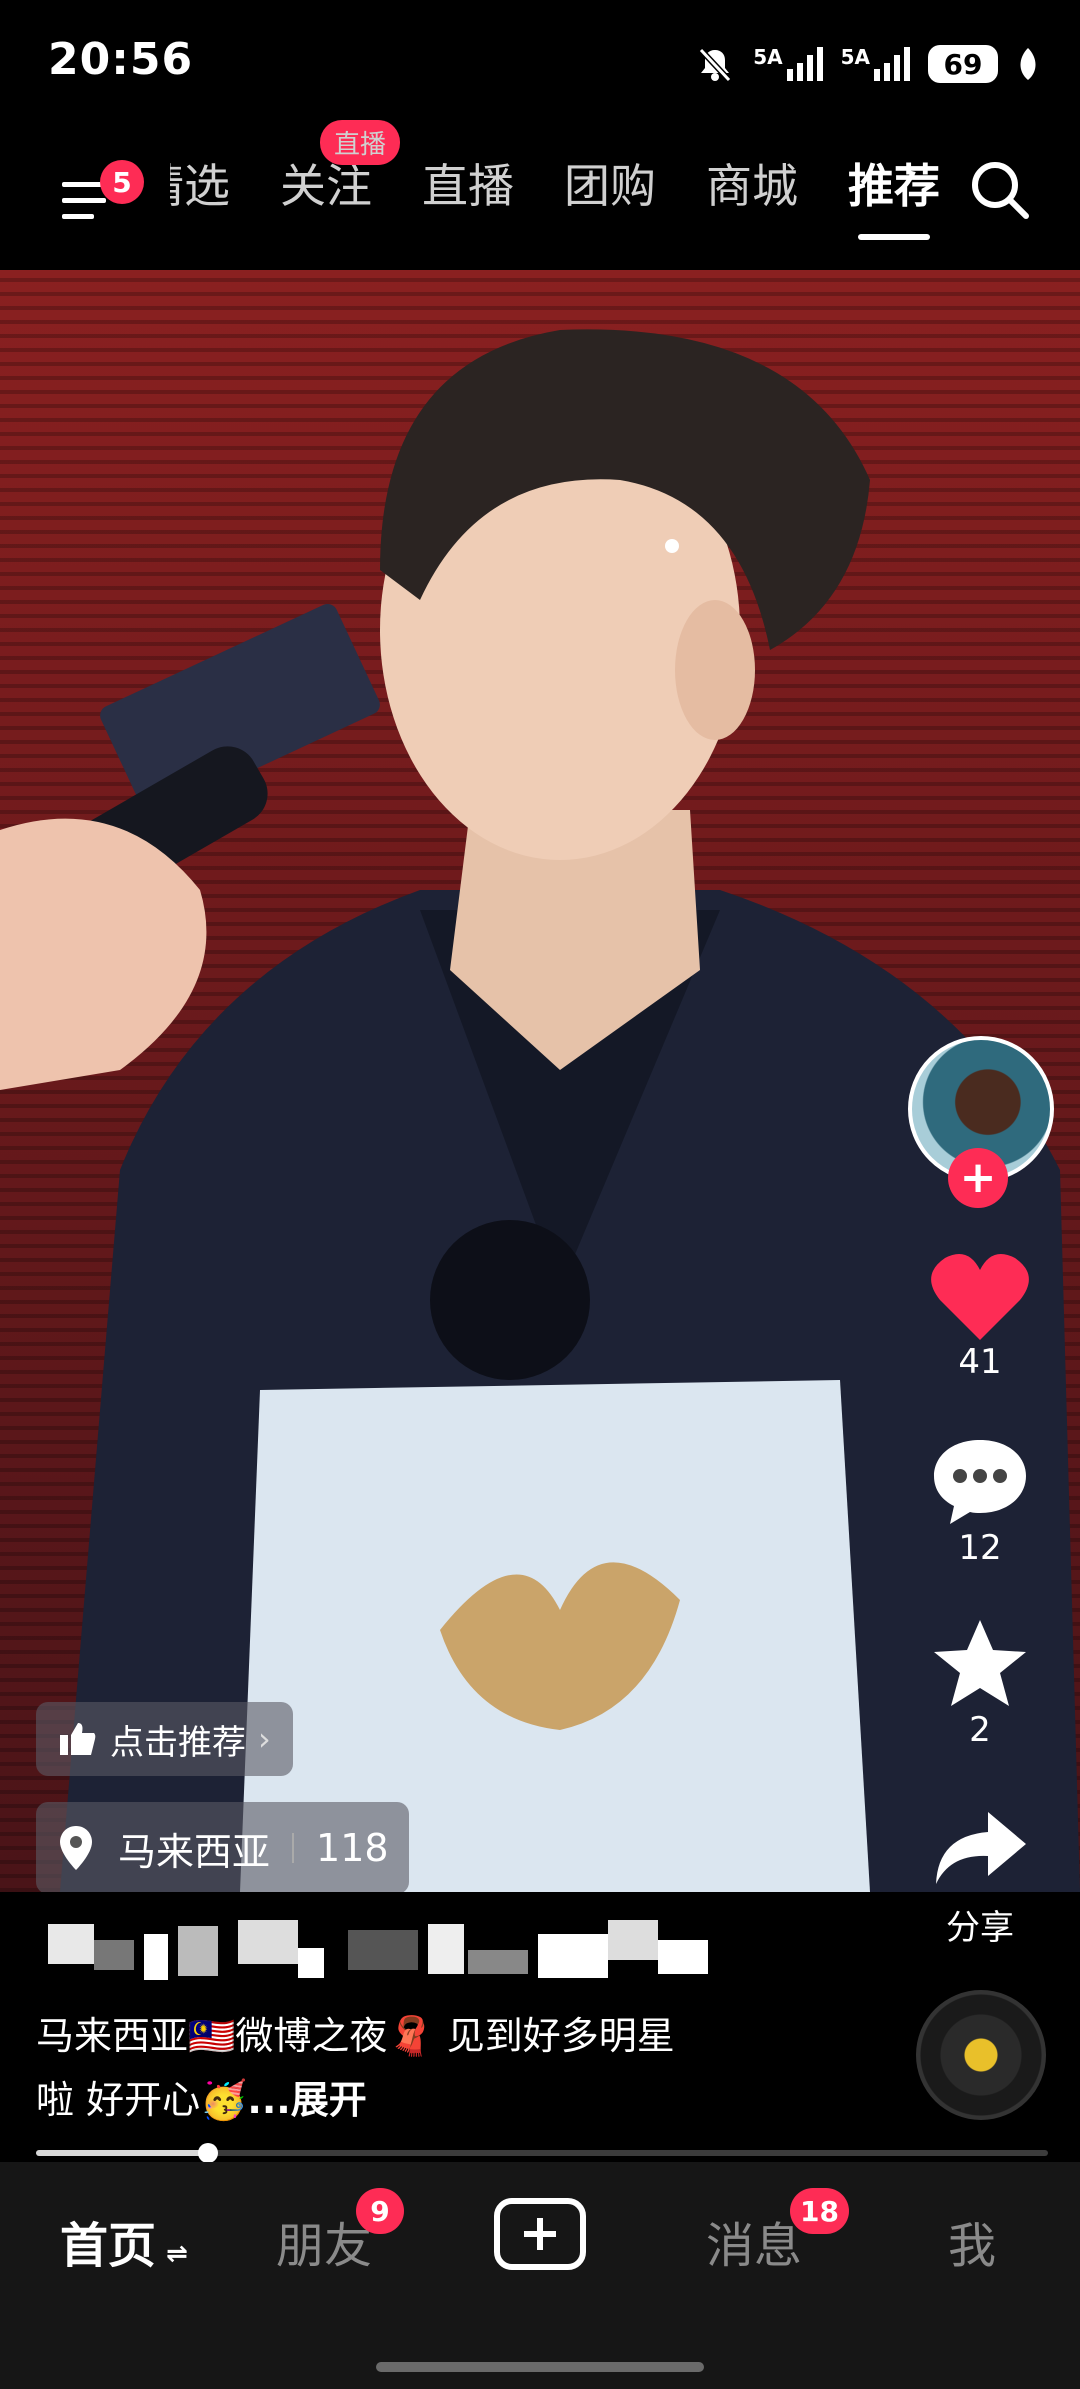 The width and height of the screenshot is (1080, 2389). I want to click on top-tabs: 精选 关注 直播 直播 团购 商城 推荐, so click(555, 180).